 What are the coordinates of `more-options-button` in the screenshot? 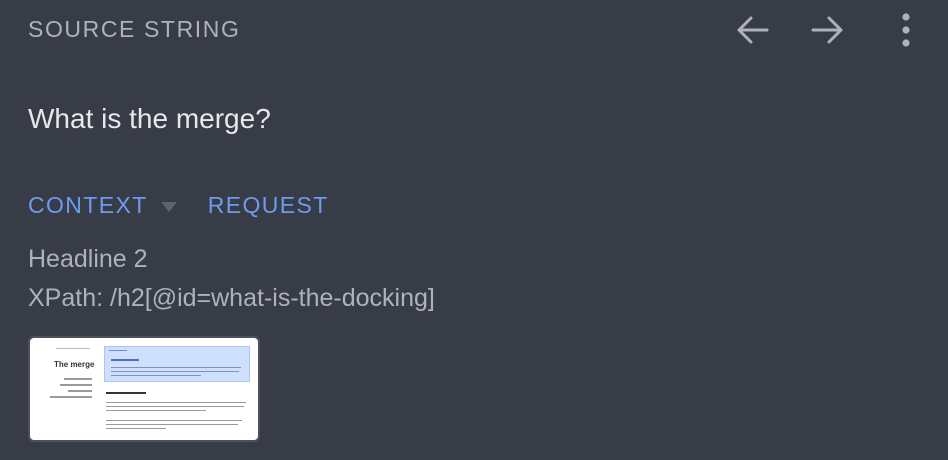 It's located at (906, 30).